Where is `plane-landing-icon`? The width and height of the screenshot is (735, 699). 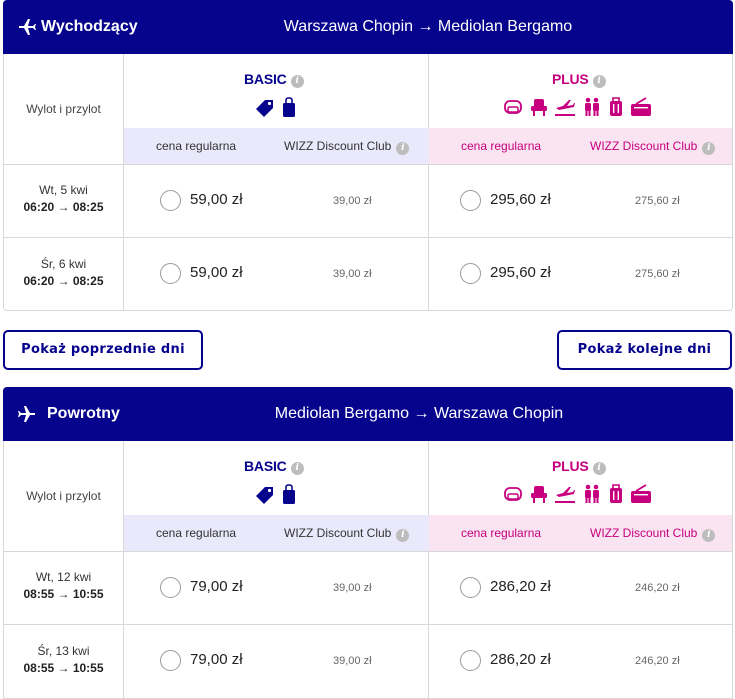 plane-landing-icon is located at coordinates (26, 414).